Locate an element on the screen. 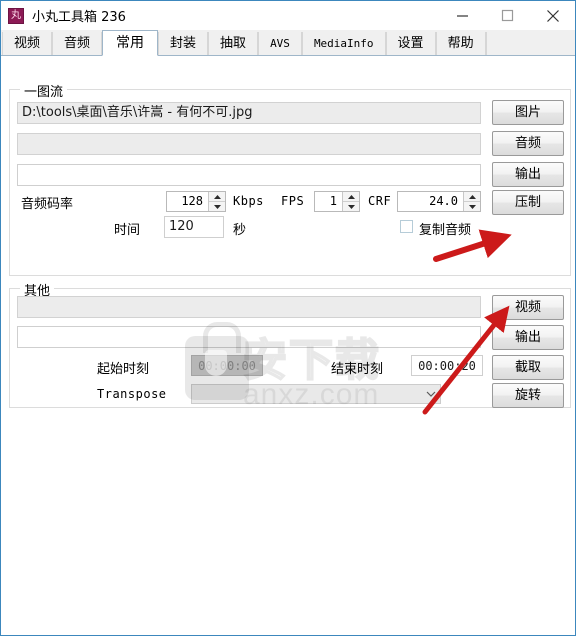 The width and height of the screenshot is (576, 636). end-time-label: 结束时刻 is located at coordinates (357, 369).